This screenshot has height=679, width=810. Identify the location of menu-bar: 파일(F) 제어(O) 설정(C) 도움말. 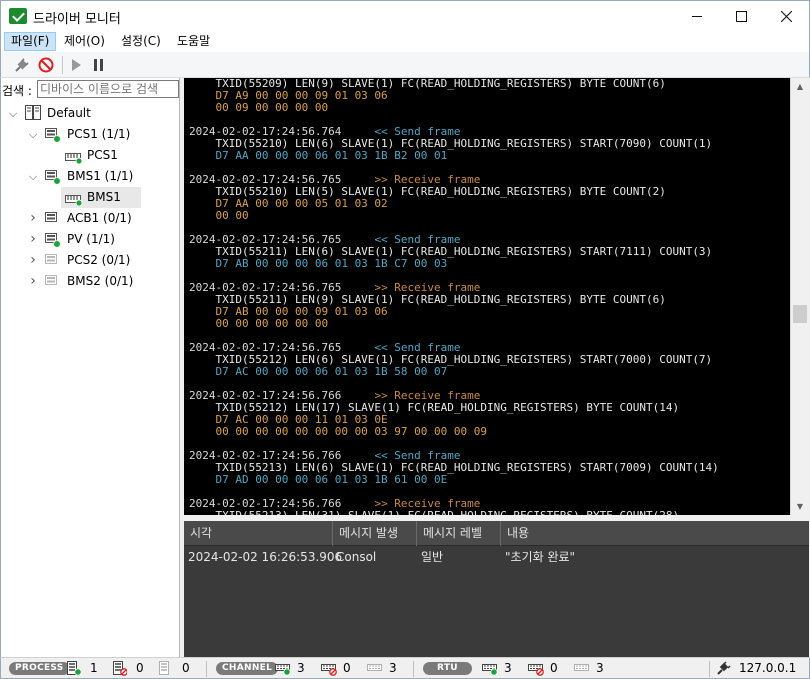
(405, 41).